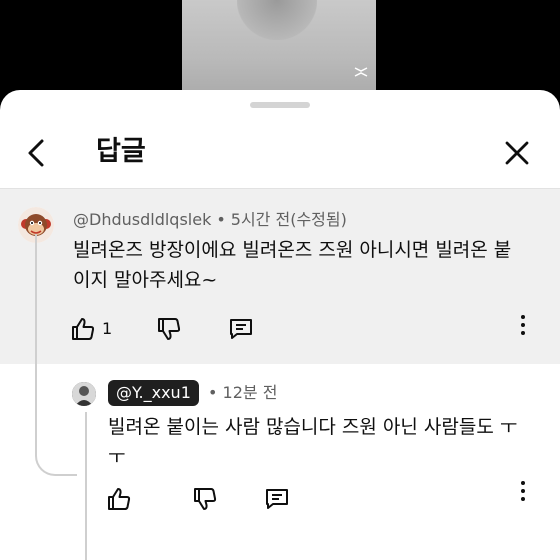 The image size is (560, 560). I want to click on close-icon, so click(517, 153).